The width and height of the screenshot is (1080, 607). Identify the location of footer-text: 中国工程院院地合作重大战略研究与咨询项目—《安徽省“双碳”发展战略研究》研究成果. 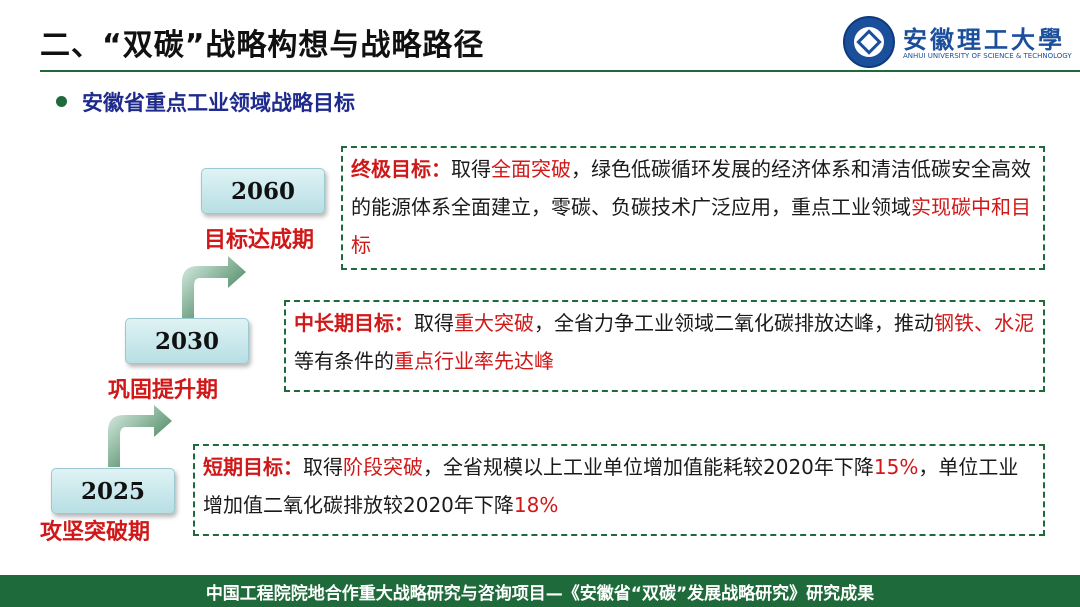
(540, 593).